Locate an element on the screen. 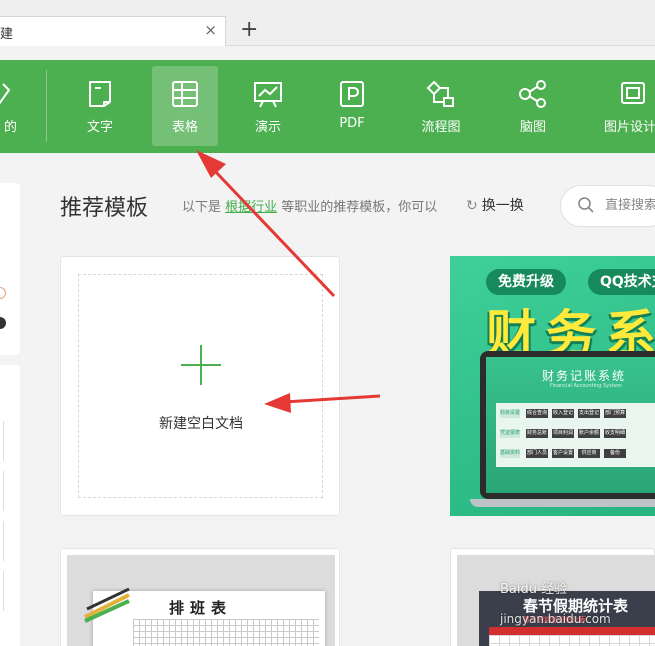 The image size is (655, 646). plus-icon-bar is located at coordinates (201, 365).